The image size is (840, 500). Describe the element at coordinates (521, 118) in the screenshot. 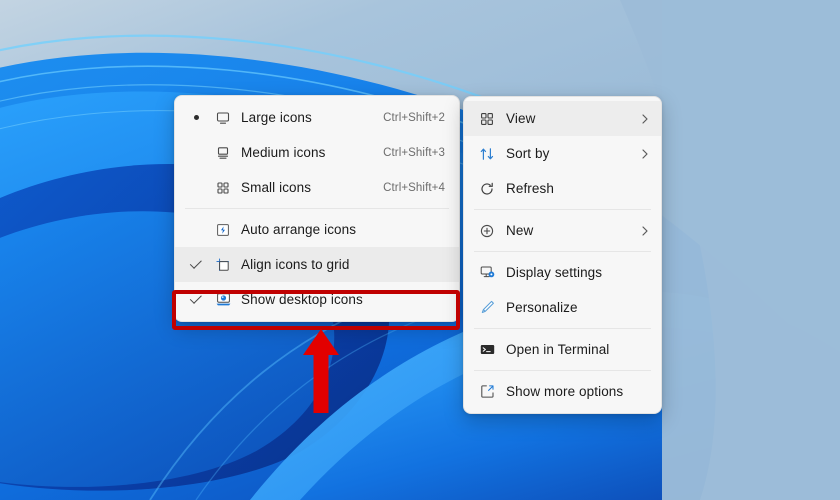

I see `menu-item-label: View` at that location.